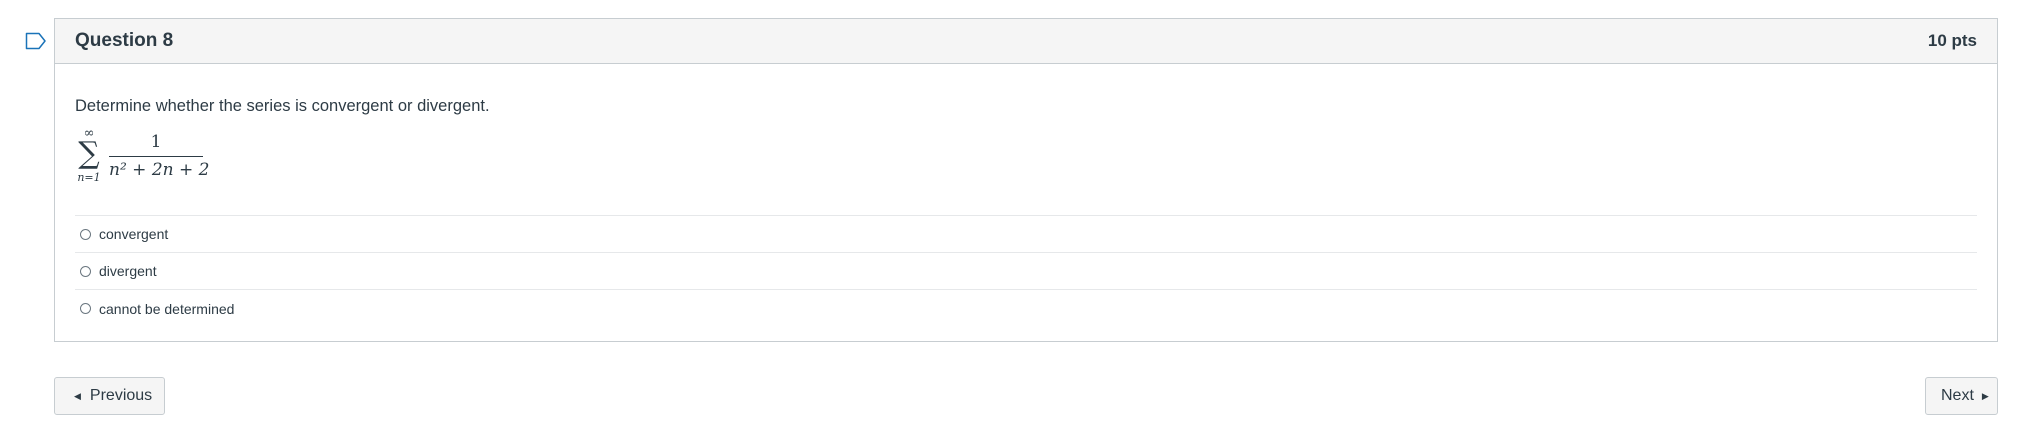 This screenshot has width=2036, height=442. Describe the element at coordinates (128, 271) in the screenshot. I see `answer-label: divergent` at that location.